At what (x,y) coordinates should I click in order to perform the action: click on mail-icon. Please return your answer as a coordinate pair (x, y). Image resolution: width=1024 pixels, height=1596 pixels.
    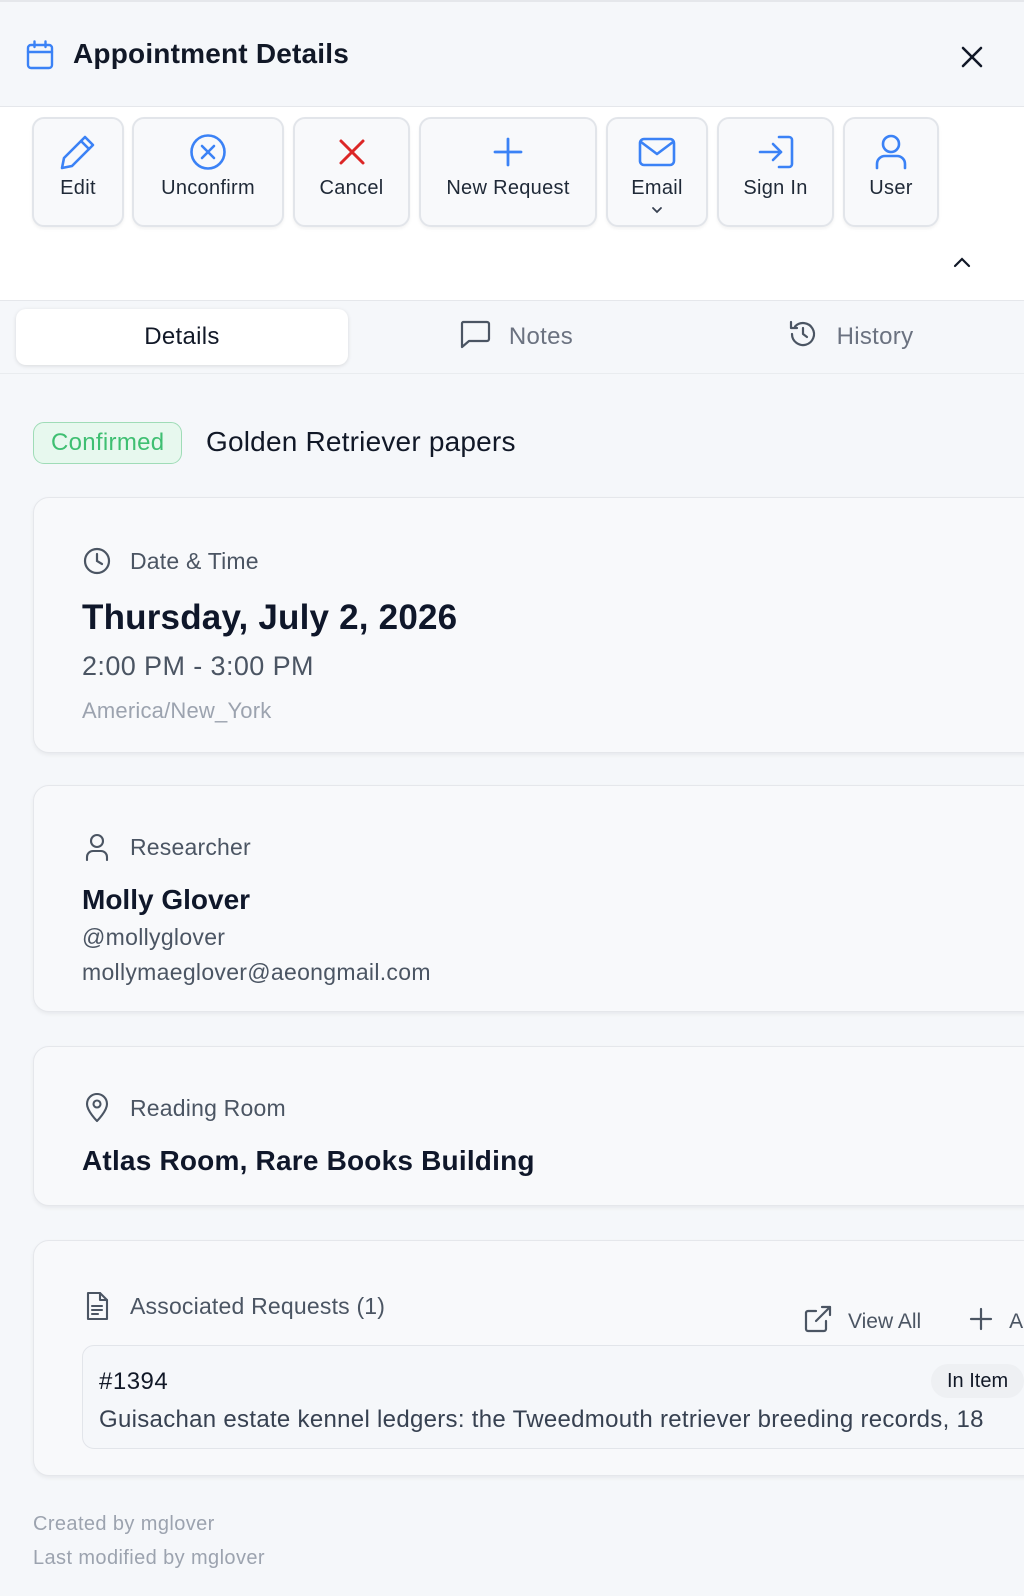
    Looking at the image, I should click on (657, 152).